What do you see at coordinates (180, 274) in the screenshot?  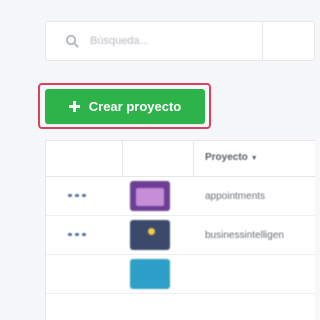 I see `table-row` at bounding box center [180, 274].